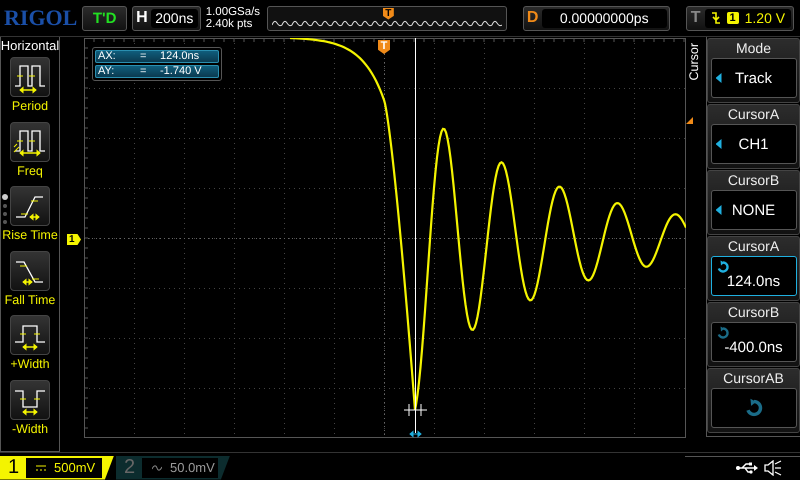  What do you see at coordinates (596, 18) in the screenshot?
I see `delay-field: D 0.00000000ps` at bounding box center [596, 18].